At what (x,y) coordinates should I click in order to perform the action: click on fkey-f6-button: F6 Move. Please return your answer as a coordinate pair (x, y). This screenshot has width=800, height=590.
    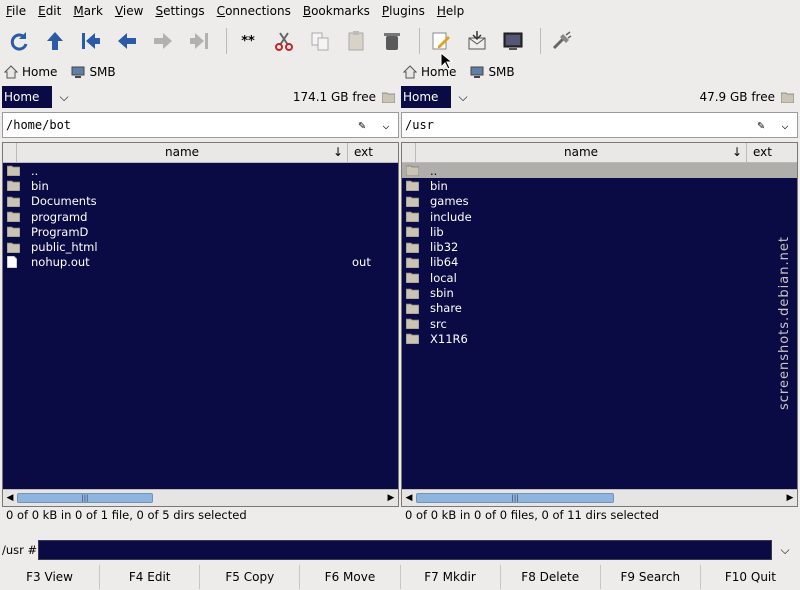
    Looking at the image, I should click on (350, 577).